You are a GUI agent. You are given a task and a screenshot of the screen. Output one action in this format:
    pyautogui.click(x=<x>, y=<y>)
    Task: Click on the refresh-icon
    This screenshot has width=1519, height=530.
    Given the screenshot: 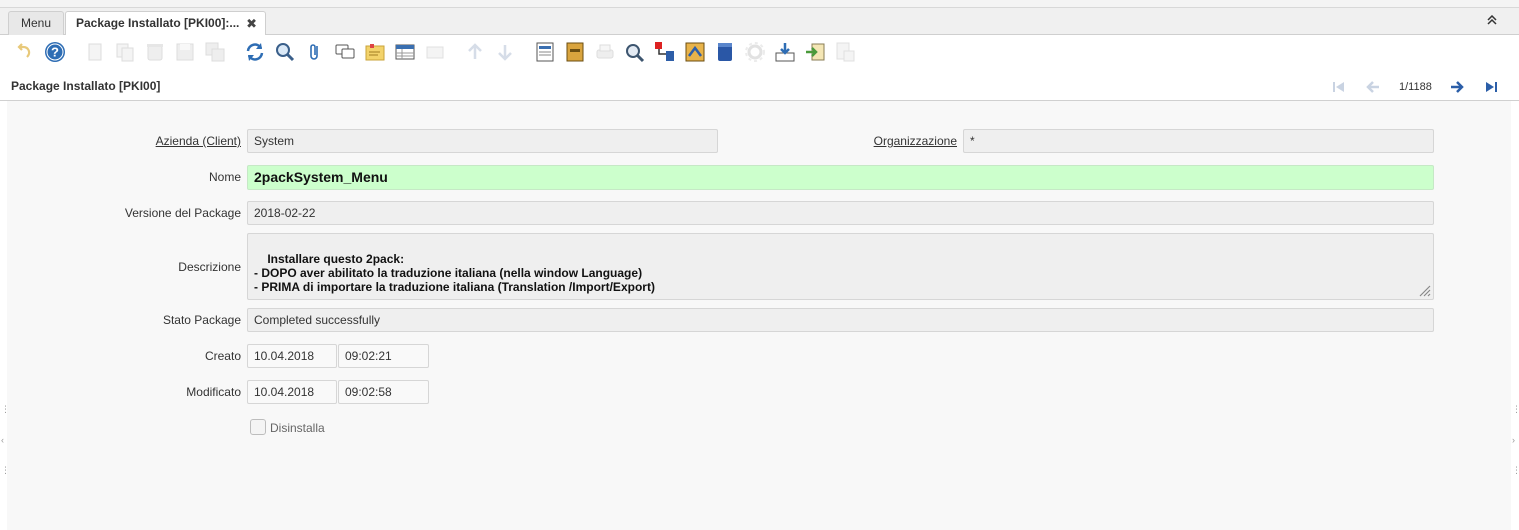 What is the action you would take?
    pyautogui.click(x=255, y=52)
    